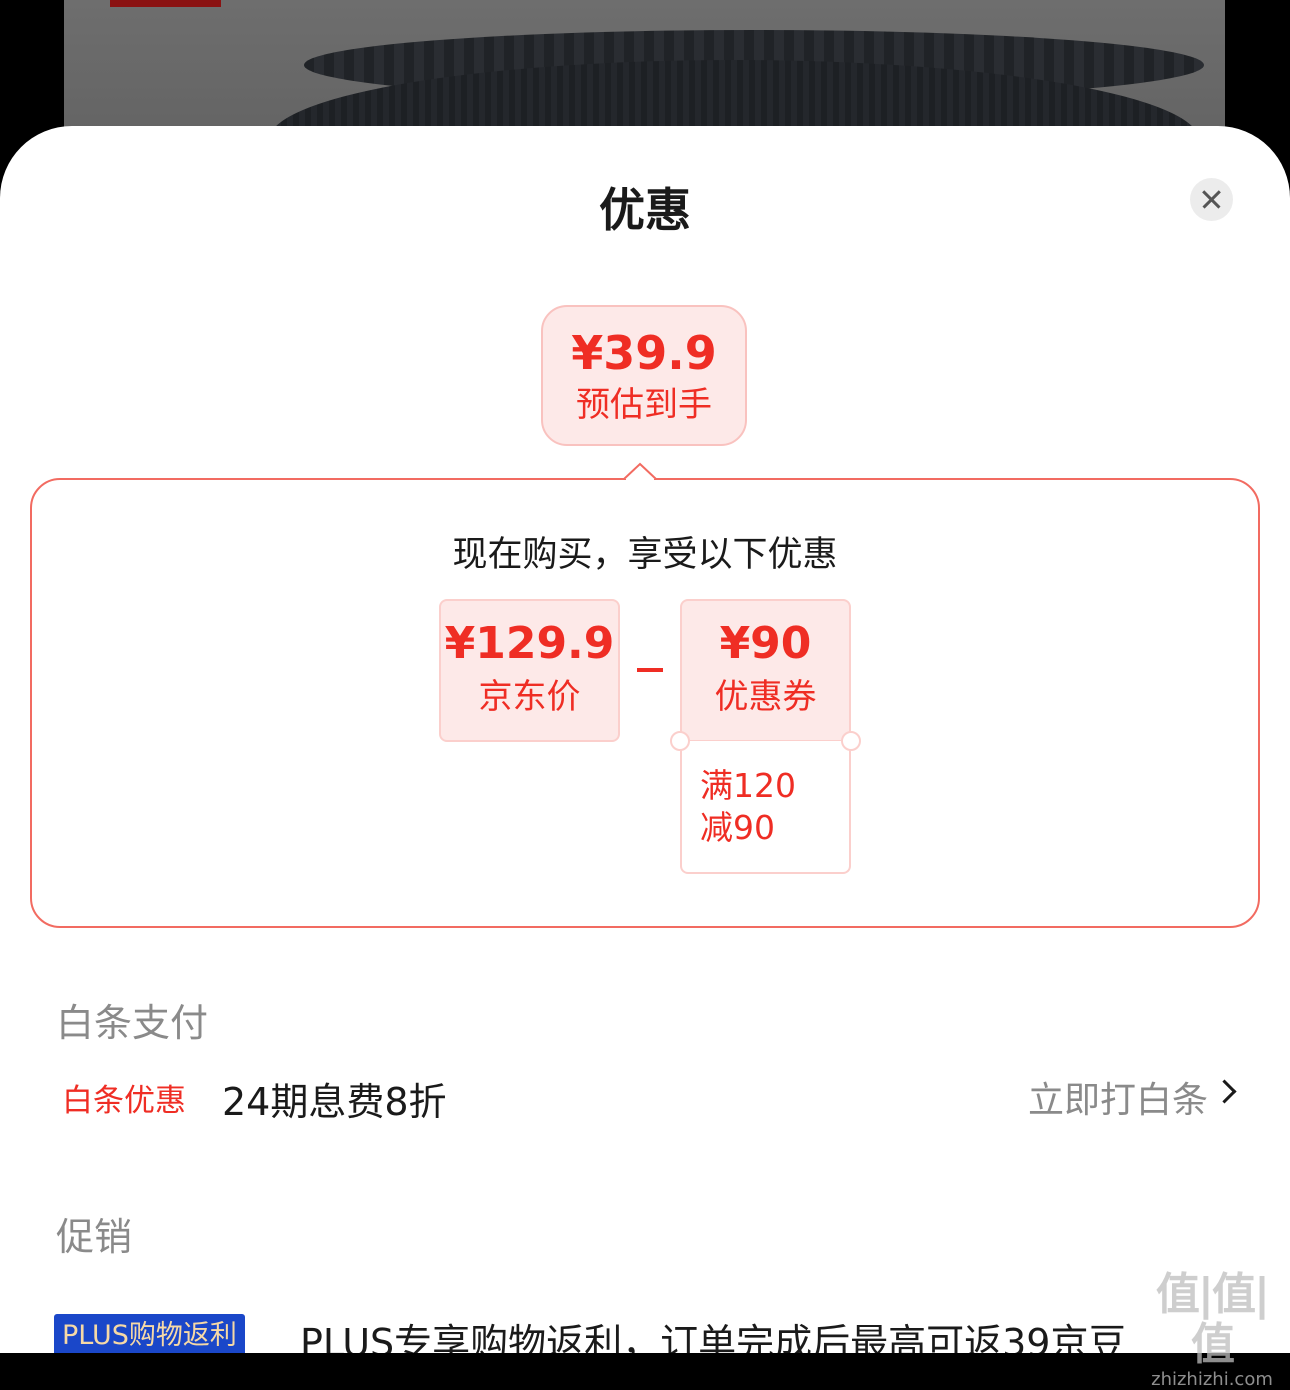 The width and height of the screenshot is (1290, 1390). I want to click on watermark-logo: 值|值|值, so click(1212, 1319).